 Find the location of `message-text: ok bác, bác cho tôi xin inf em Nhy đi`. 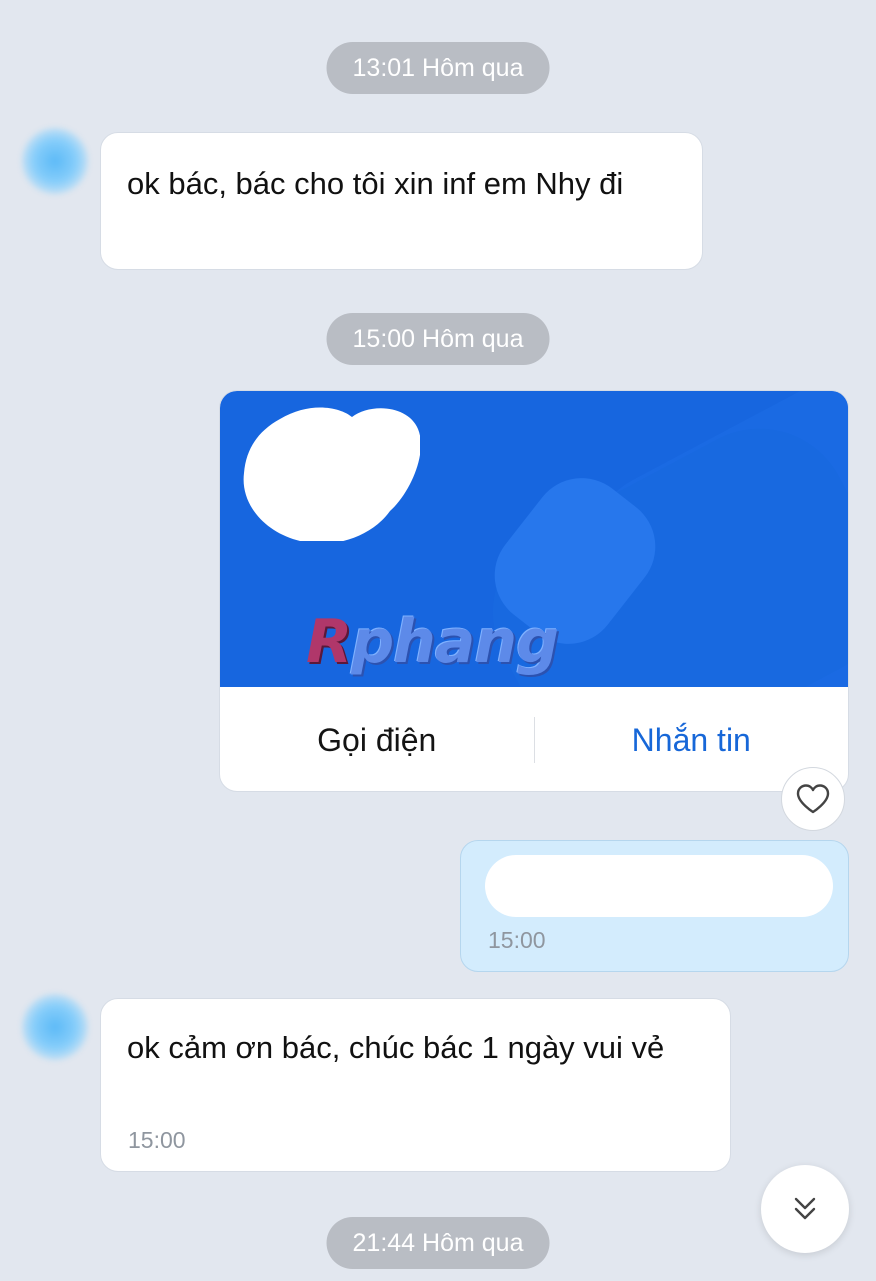

message-text: ok bác, bác cho tôi xin inf em Nhy đi is located at coordinates (375, 183).